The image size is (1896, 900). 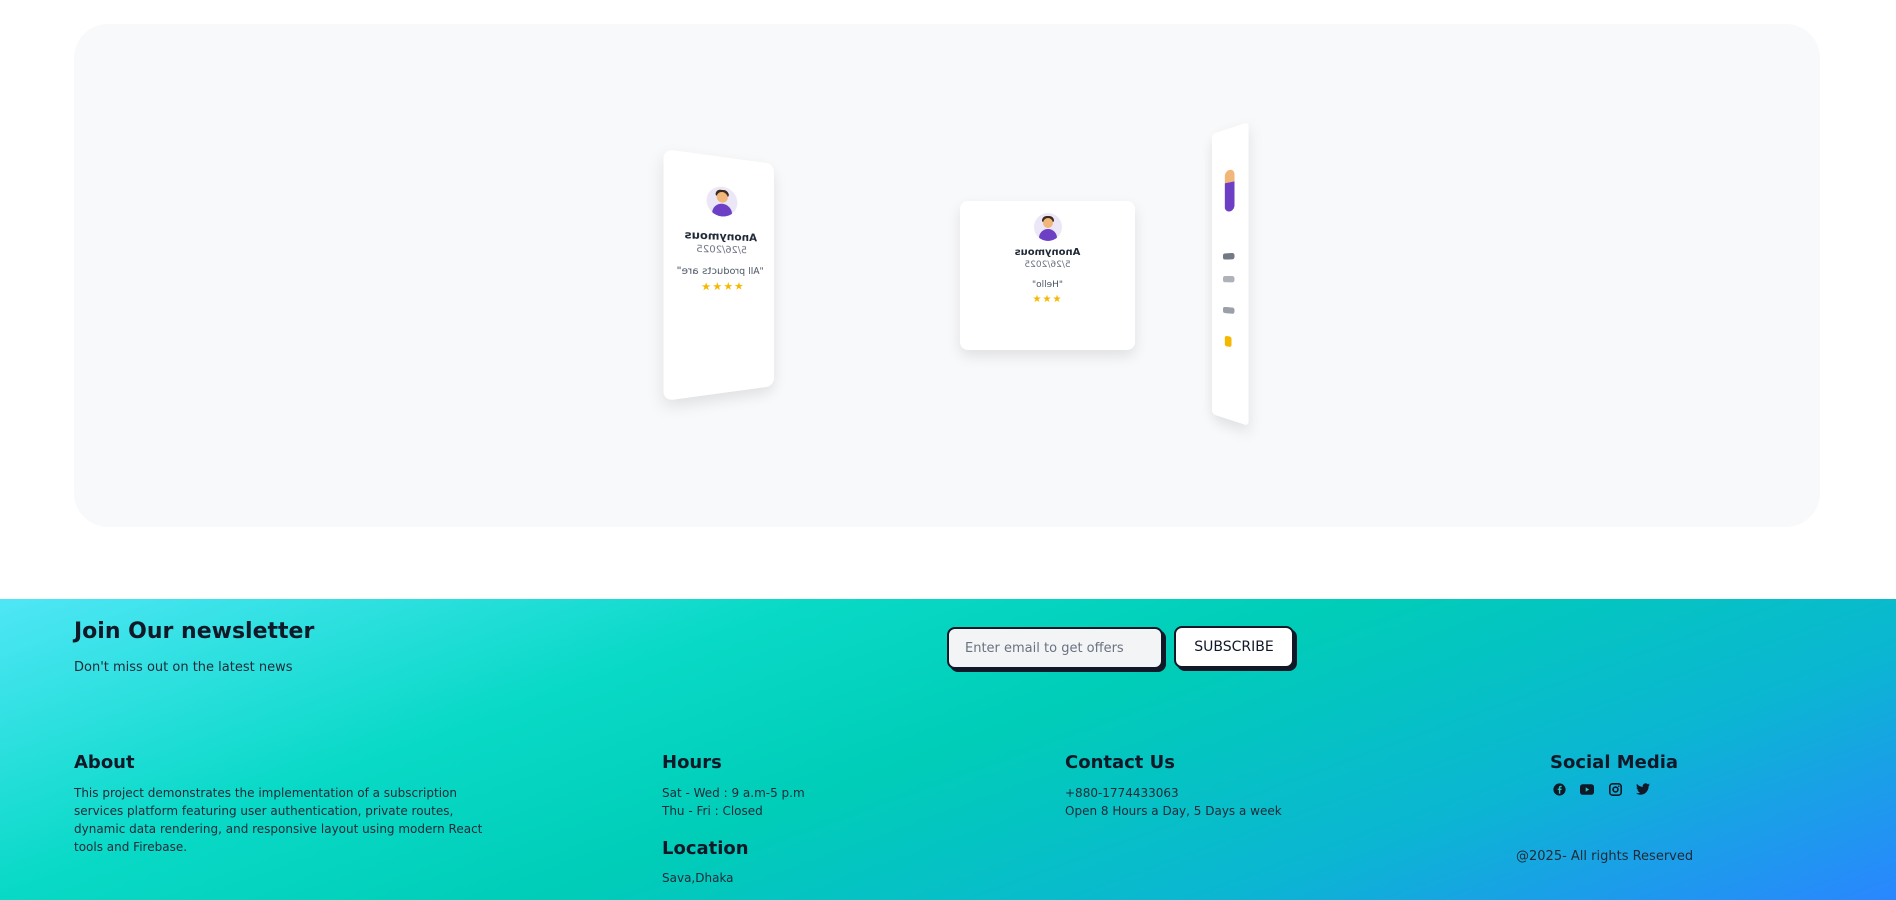 What do you see at coordinates (1228, 279) in the screenshot?
I see `review-date` at bounding box center [1228, 279].